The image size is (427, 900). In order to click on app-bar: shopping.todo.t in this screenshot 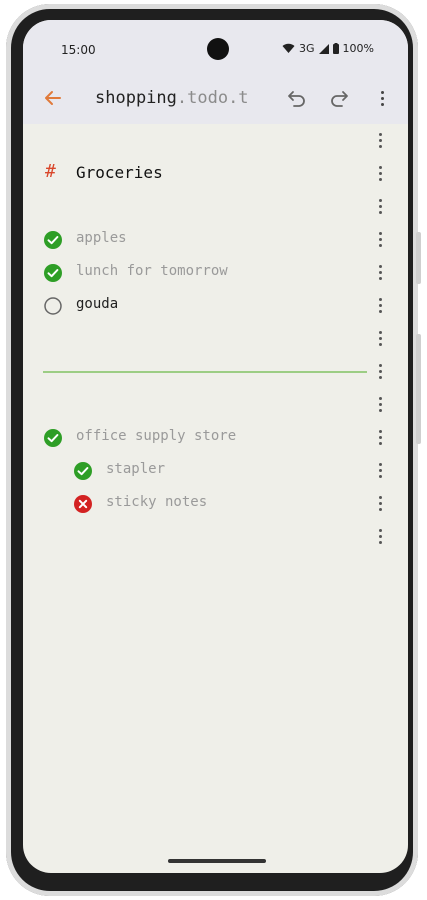, I will do `click(215, 100)`.